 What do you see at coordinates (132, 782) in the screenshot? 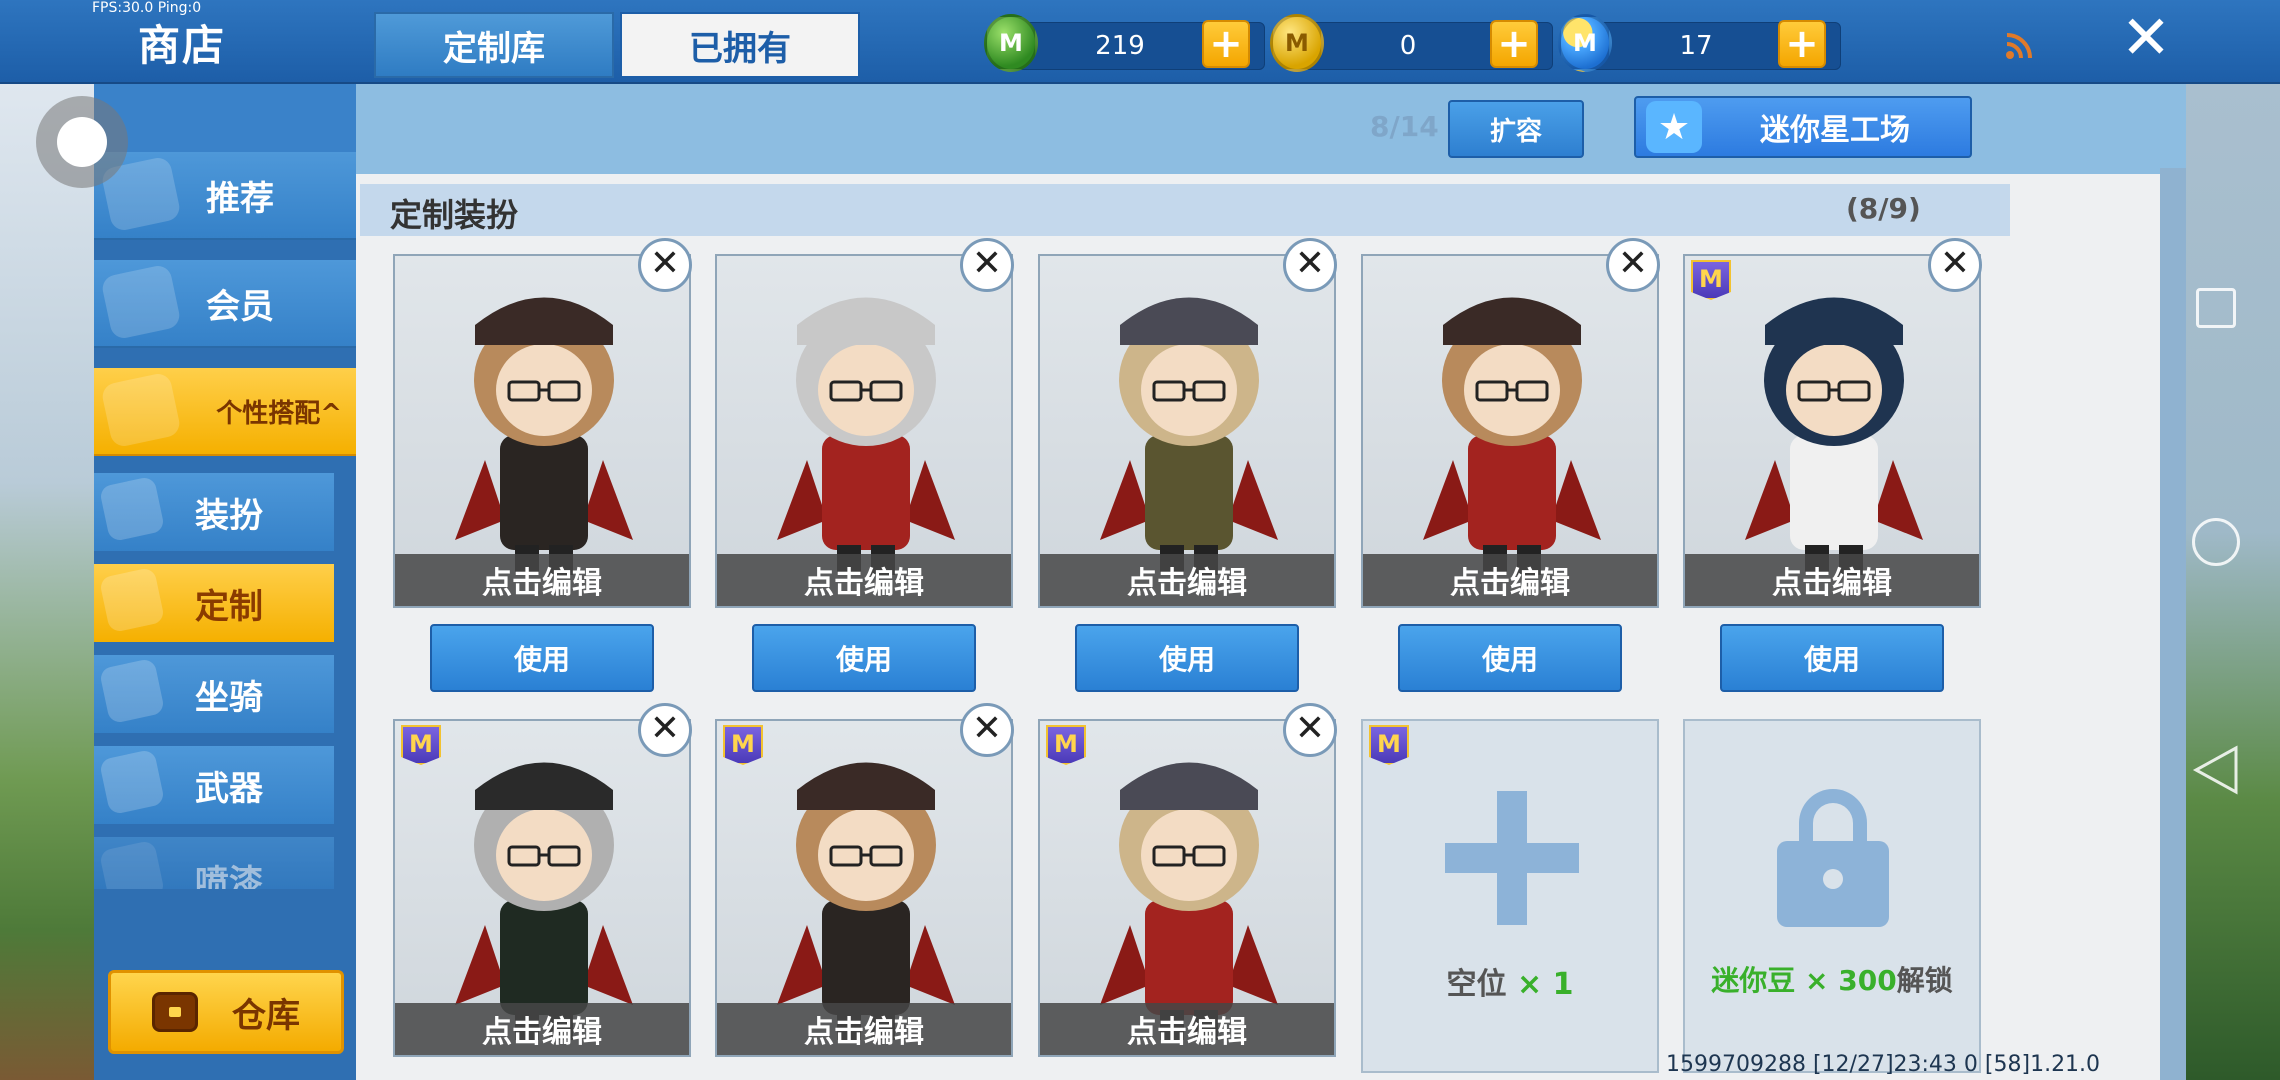
I see `gun-icon` at bounding box center [132, 782].